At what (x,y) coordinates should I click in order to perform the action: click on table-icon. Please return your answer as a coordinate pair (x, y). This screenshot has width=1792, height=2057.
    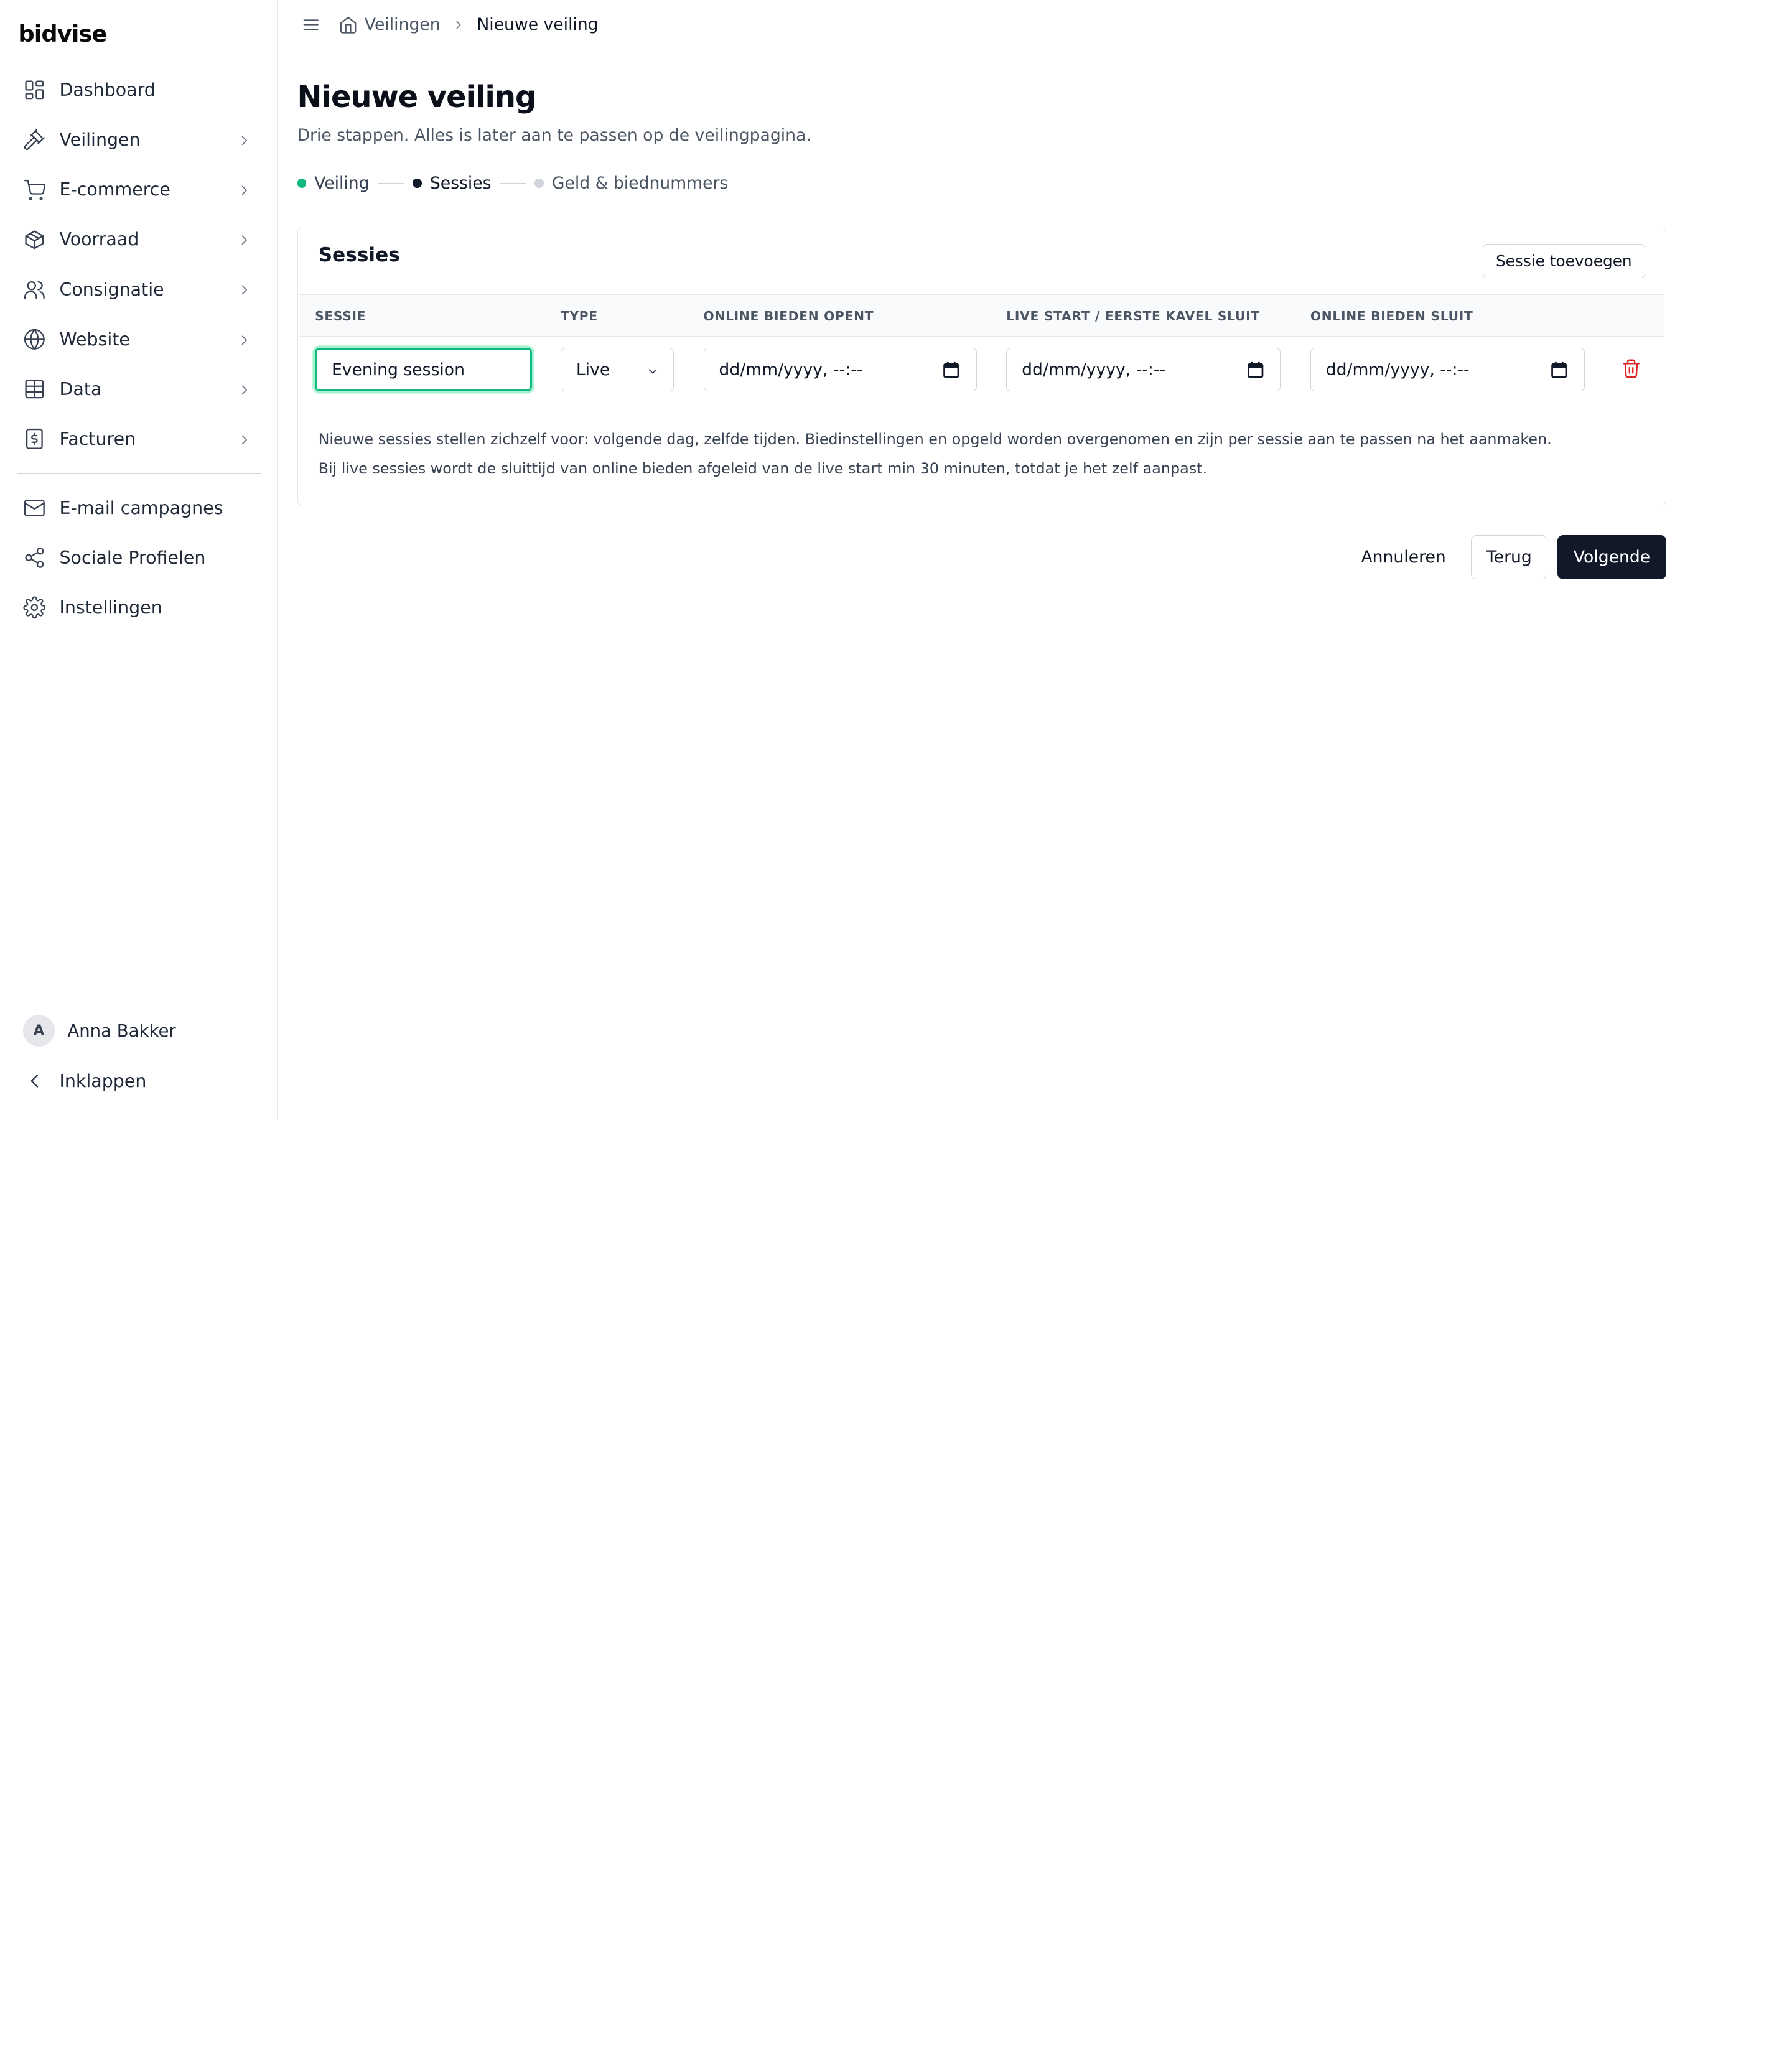
    Looking at the image, I should click on (35, 389).